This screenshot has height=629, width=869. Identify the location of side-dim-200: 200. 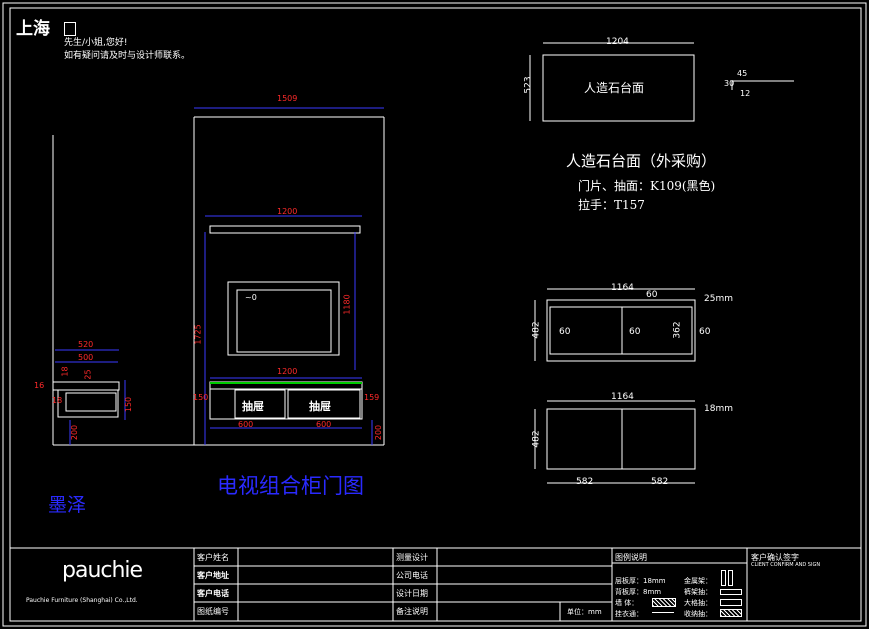
(75, 432).